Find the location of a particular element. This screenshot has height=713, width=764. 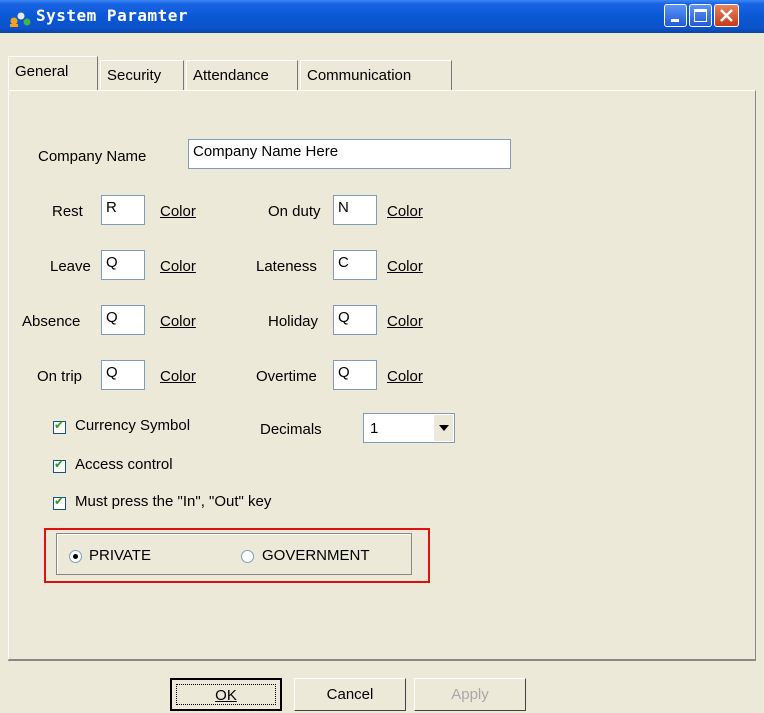

tab-security: Security is located at coordinates (142, 75).